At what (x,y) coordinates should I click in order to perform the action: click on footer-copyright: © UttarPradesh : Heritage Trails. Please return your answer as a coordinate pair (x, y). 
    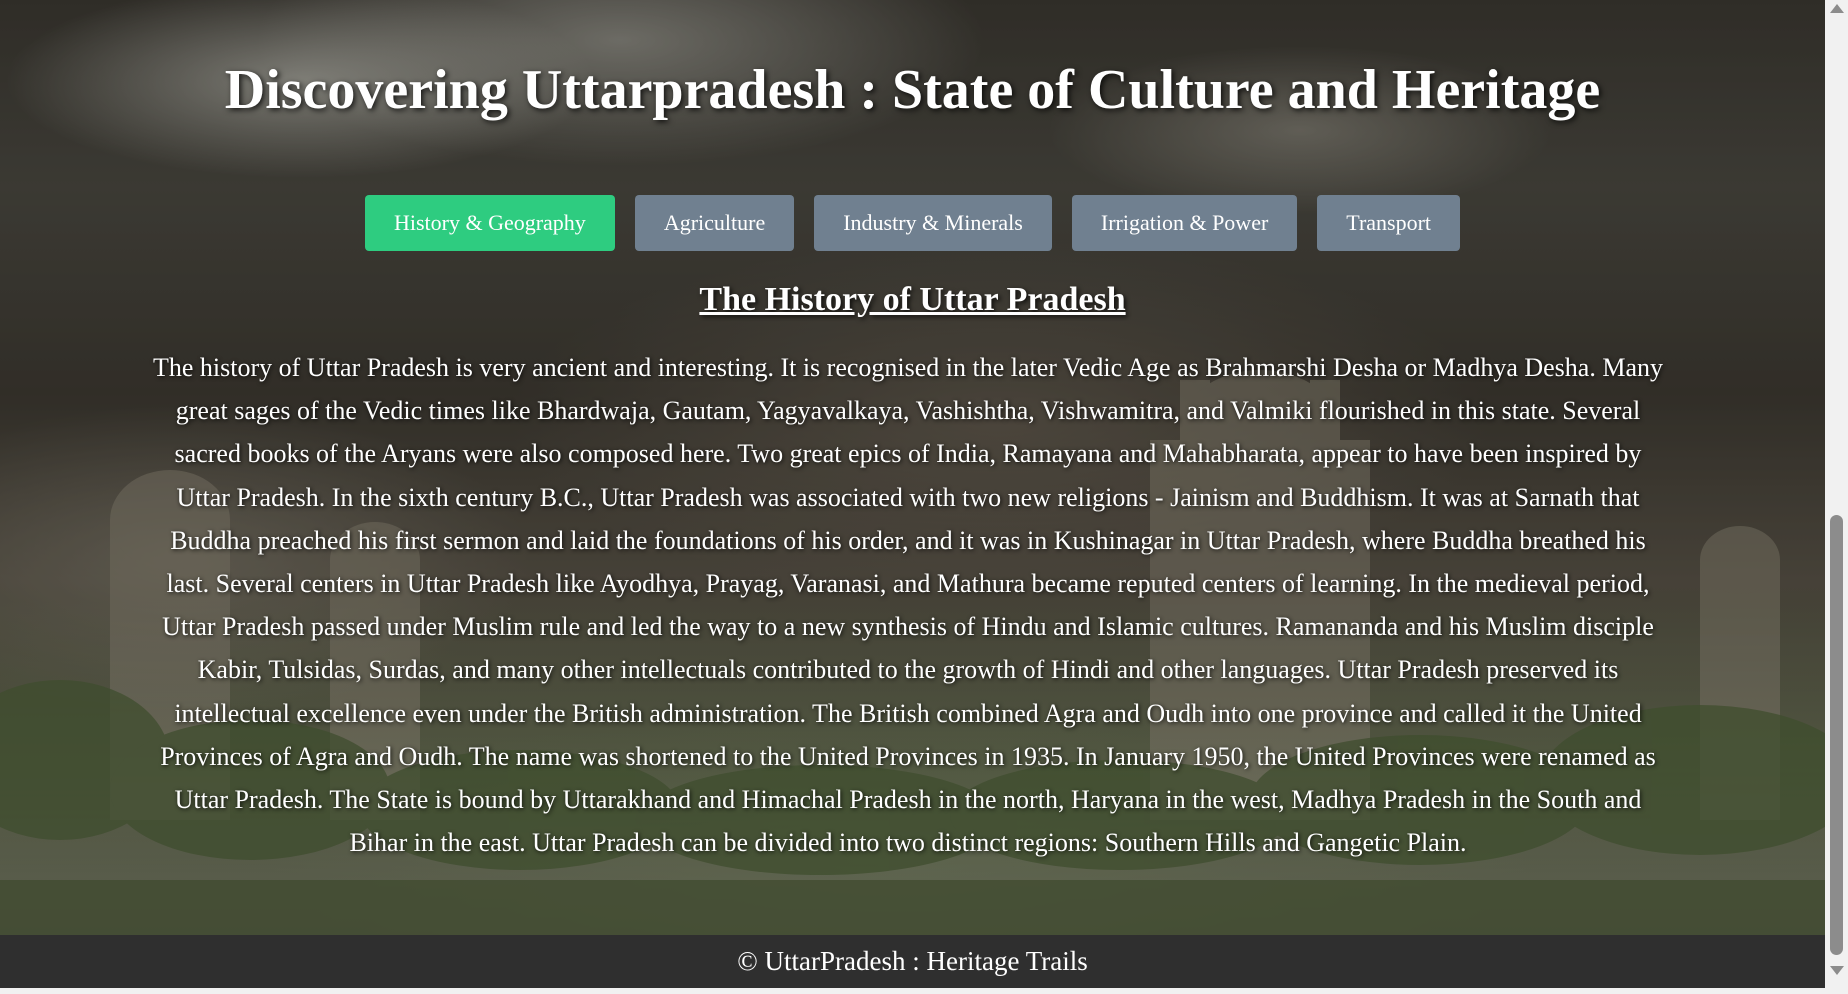
    Looking at the image, I should click on (912, 961).